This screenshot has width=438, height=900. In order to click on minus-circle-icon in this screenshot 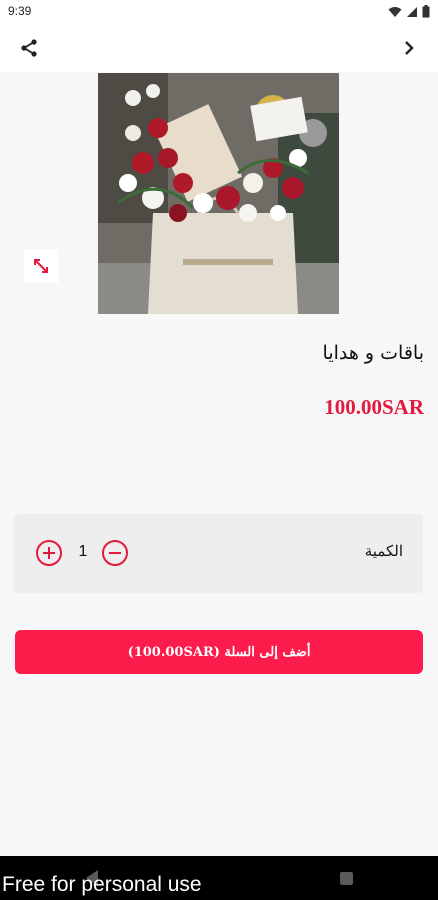, I will do `click(115, 553)`.